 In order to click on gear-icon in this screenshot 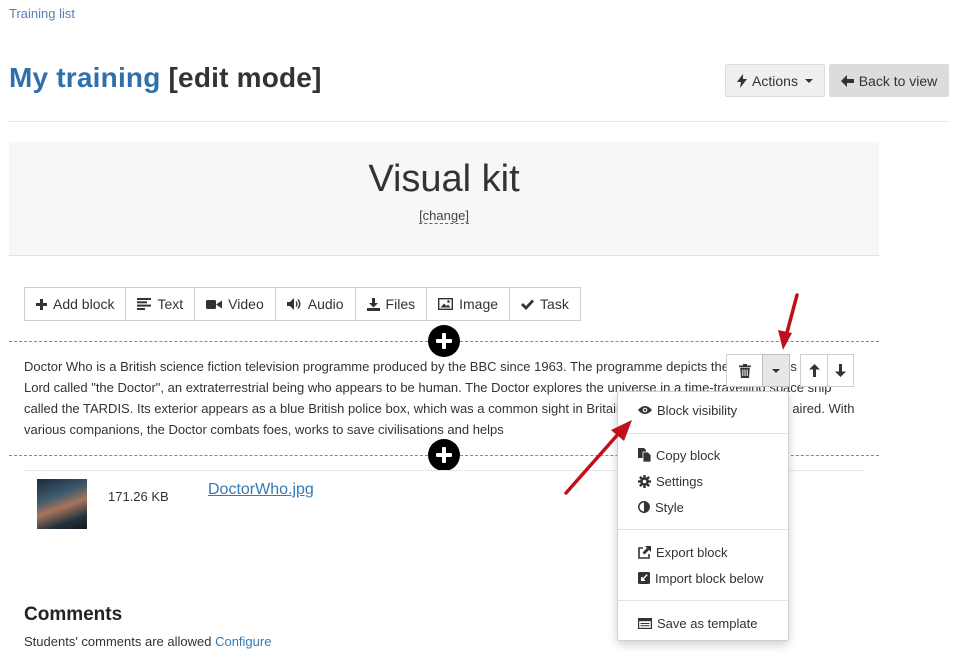, I will do `click(644, 481)`.